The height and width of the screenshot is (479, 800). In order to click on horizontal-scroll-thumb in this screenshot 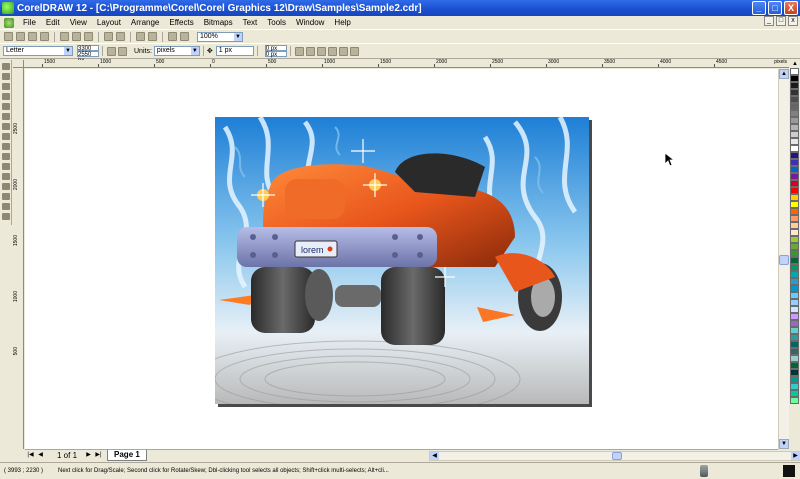, I will do `click(617, 456)`.